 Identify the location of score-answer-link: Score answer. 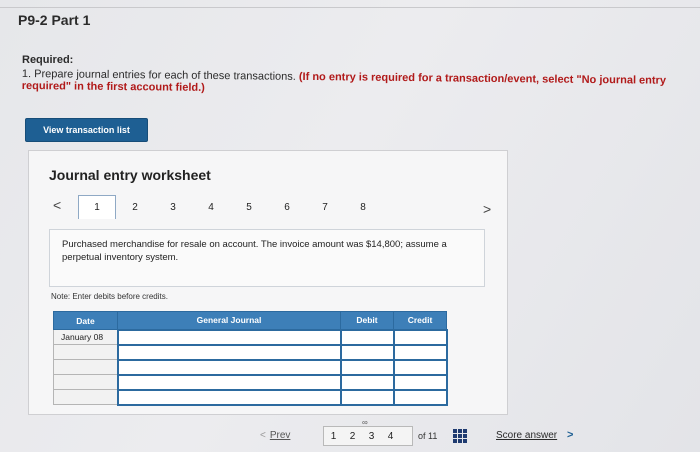
(526, 435).